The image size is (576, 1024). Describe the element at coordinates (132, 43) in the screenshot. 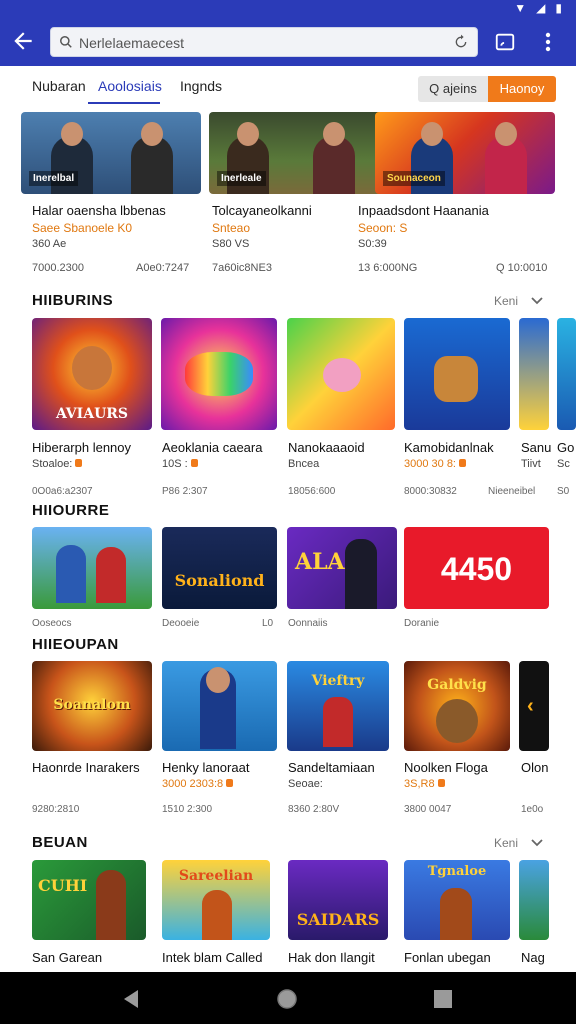

I see `search-text: Nerlelaemaecest` at that location.